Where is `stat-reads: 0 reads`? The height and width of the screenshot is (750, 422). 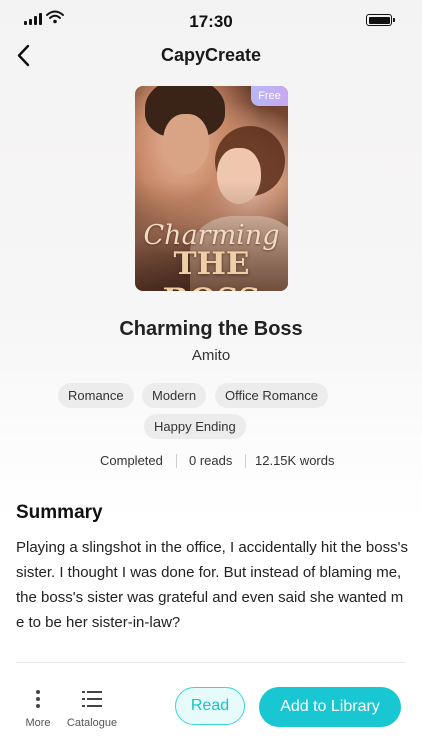
stat-reads: 0 reads is located at coordinates (211, 460).